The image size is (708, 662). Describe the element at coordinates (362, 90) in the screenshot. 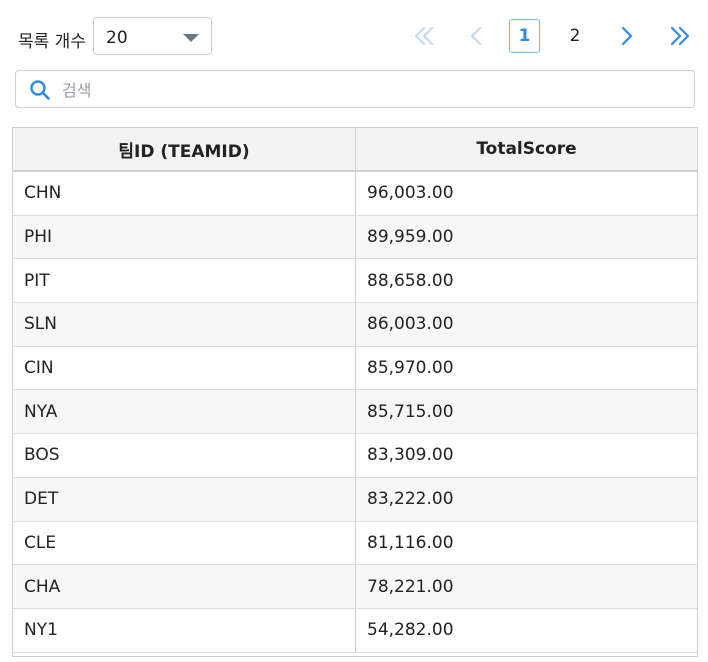

I see `search-input` at that location.